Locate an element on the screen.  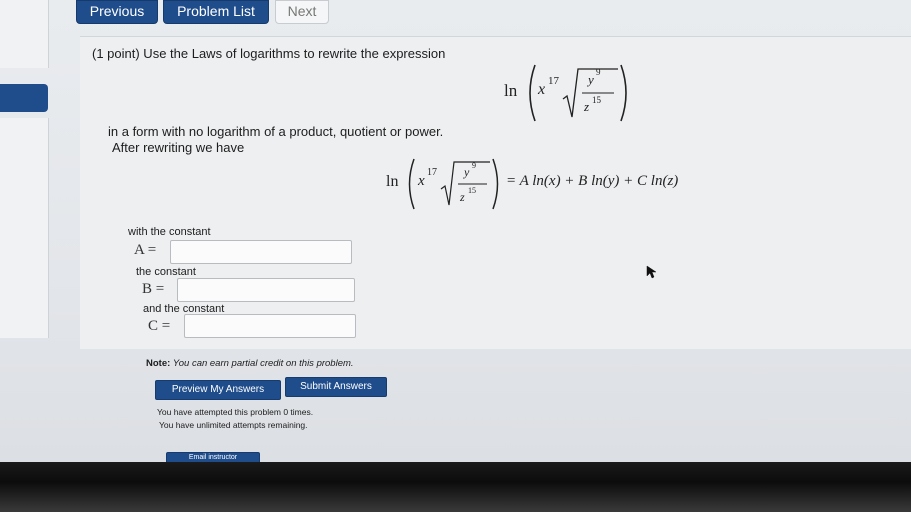
log-expression: ln x 17 y 9 z 15 is located at coordinates (569, 93).